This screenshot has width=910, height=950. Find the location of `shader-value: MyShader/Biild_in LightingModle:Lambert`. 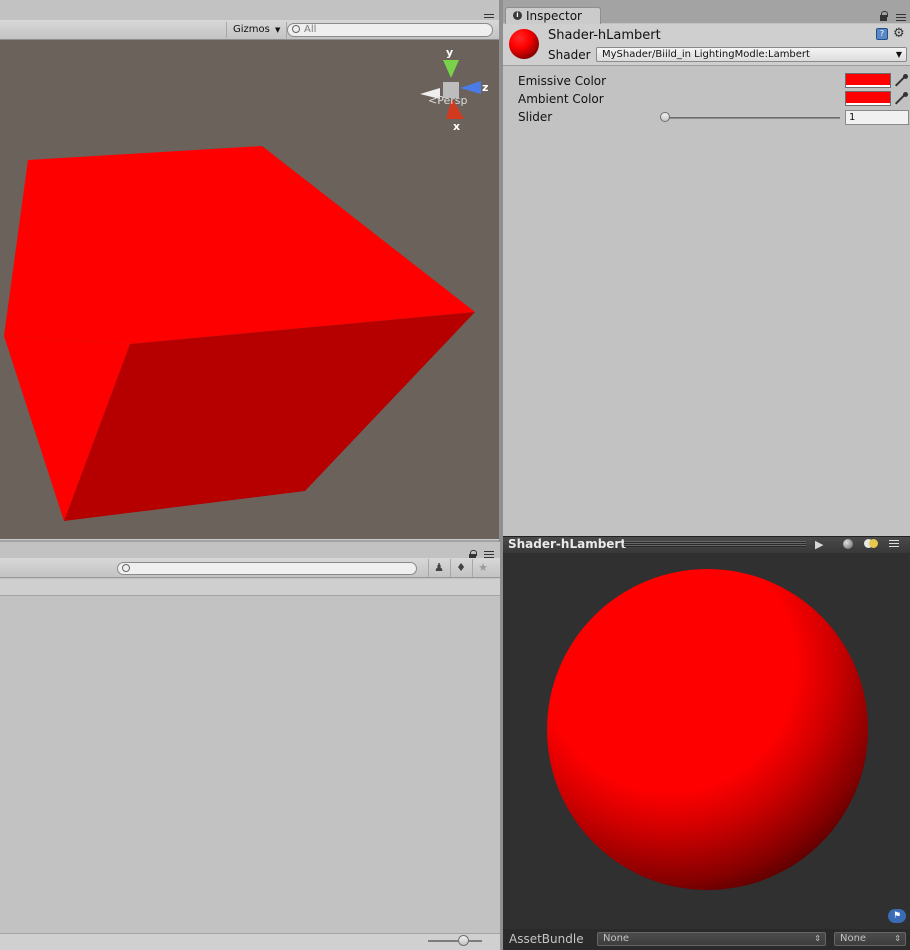

shader-value: MyShader/Biild_in LightingModle:Lambert is located at coordinates (706, 54).